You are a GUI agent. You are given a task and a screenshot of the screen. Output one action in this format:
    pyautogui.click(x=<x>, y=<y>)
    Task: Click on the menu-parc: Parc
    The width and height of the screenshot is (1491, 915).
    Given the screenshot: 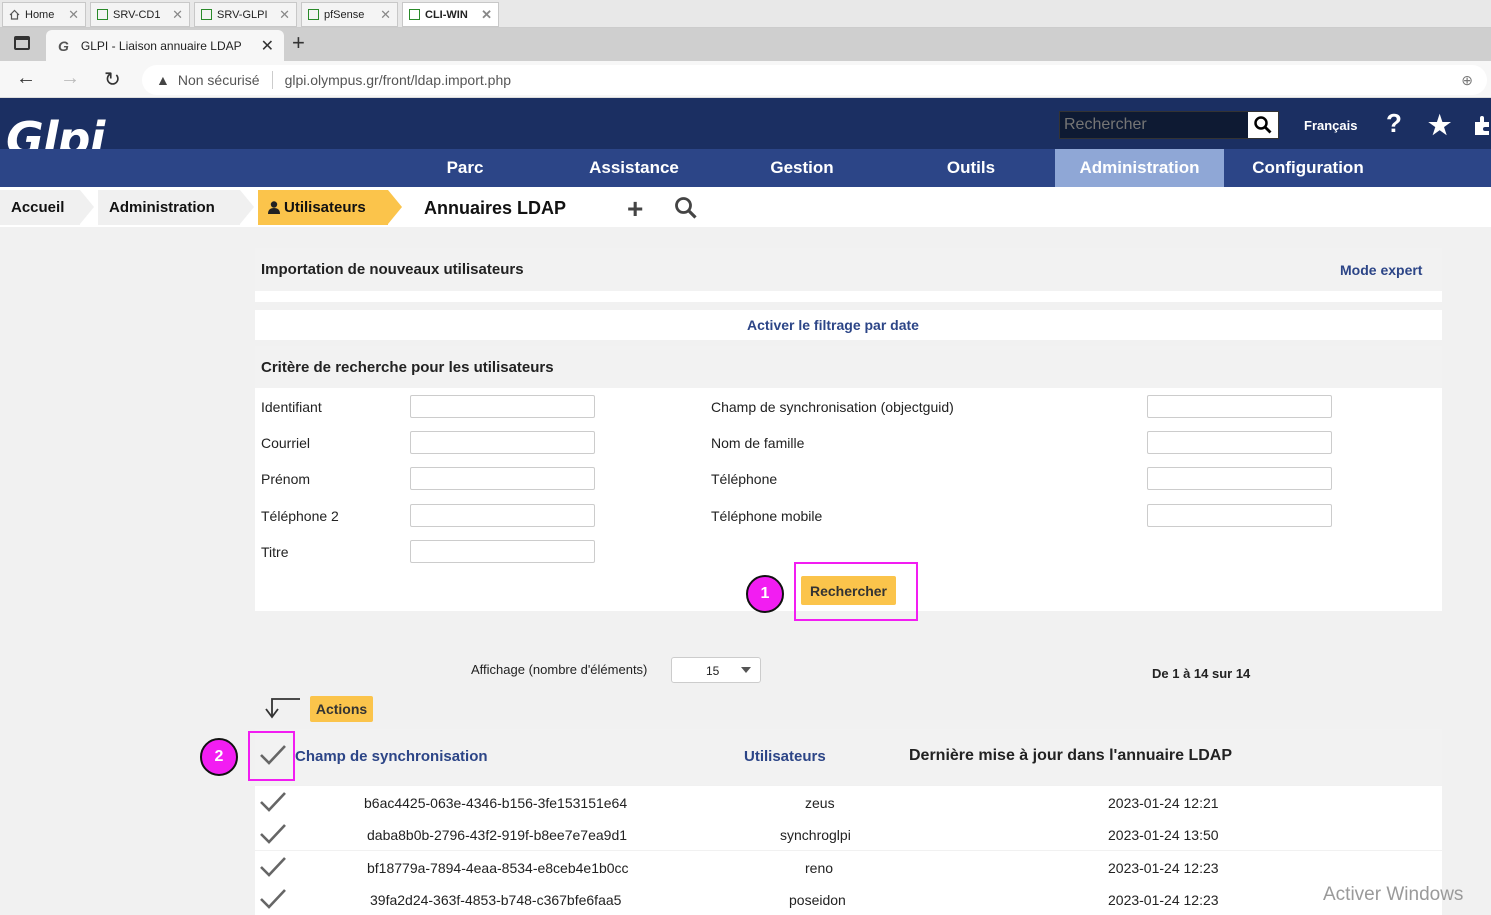 What is the action you would take?
    pyautogui.click(x=465, y=168)
    